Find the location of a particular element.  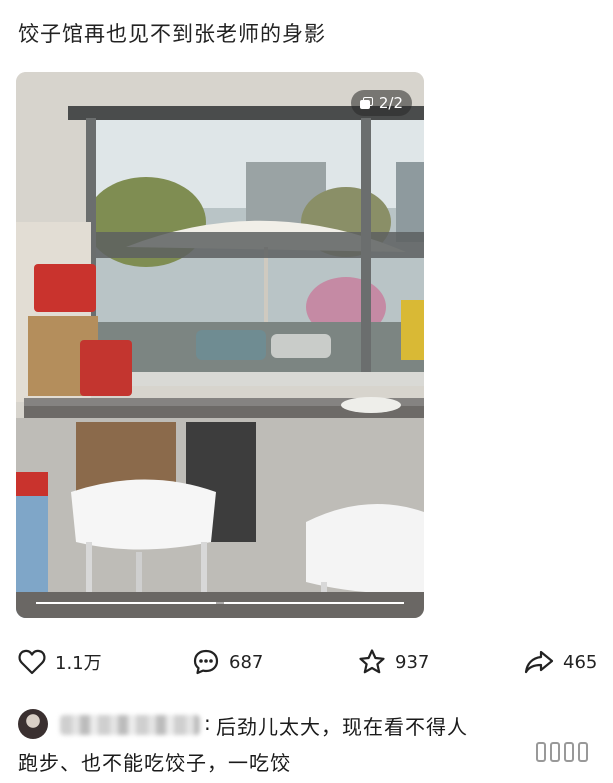

star-icon is located at coordinates (372, 661).